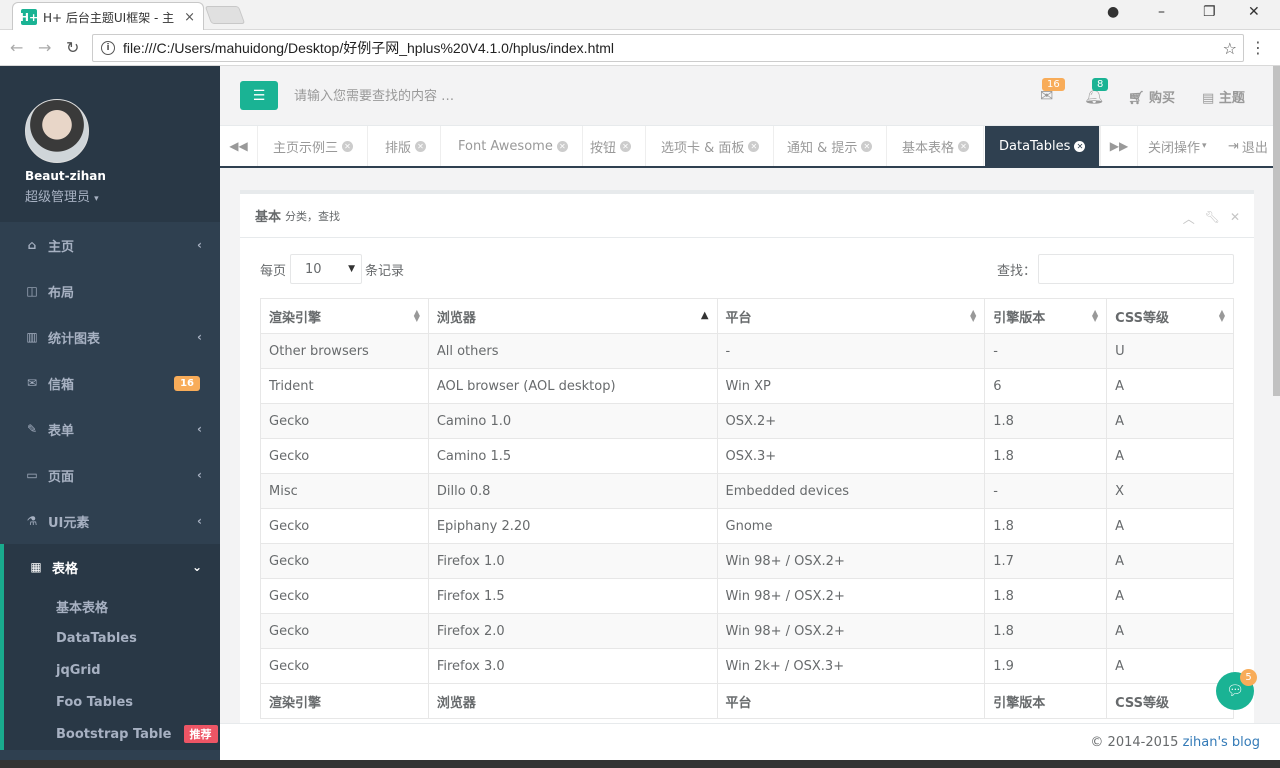  I want to click on sidebar-item-label: 页面, so click(61, 477).